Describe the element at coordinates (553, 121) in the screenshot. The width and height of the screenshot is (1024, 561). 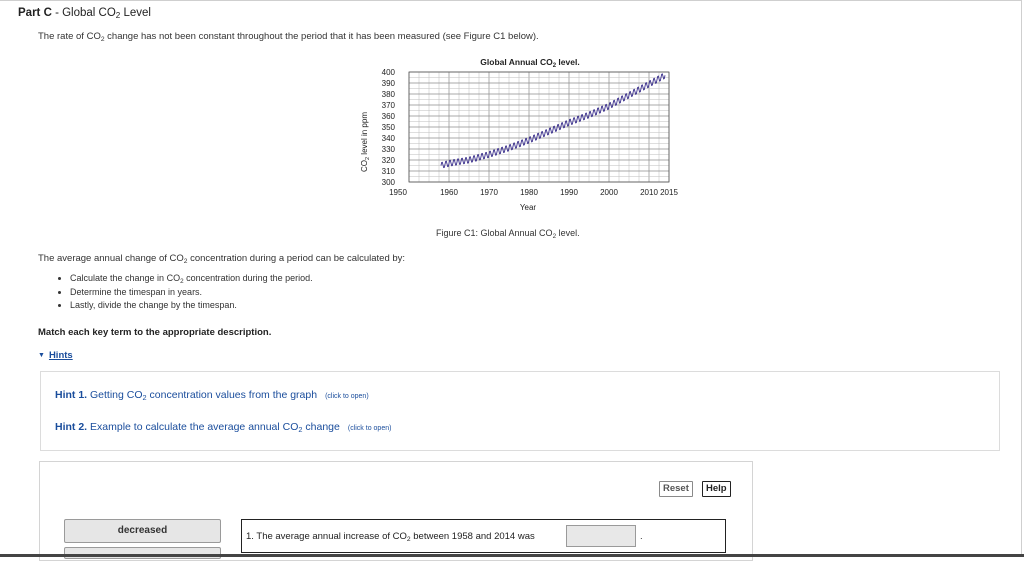
I see `co2-series-line` at that location.